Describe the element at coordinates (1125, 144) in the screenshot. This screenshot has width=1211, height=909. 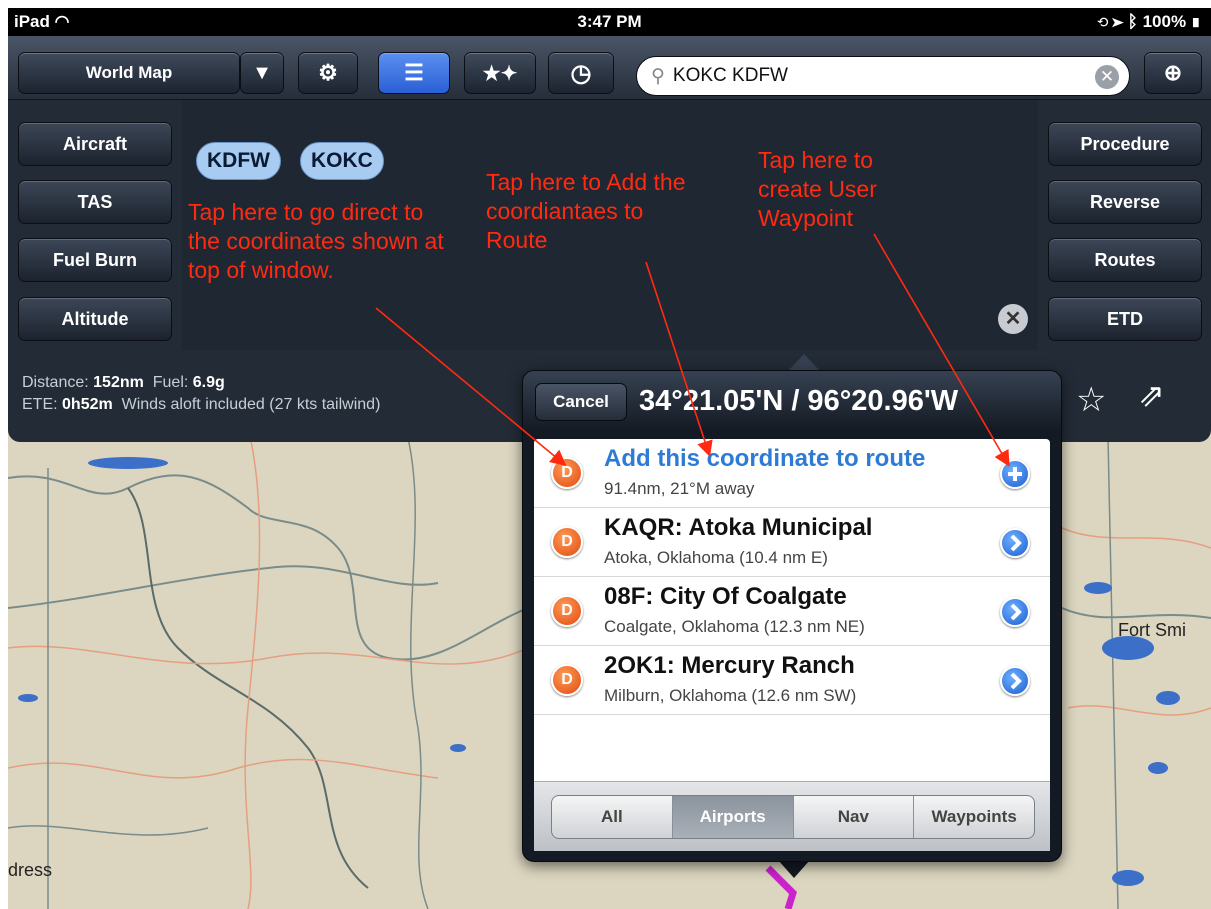
I see `procedure-button: Procedure` at that location.